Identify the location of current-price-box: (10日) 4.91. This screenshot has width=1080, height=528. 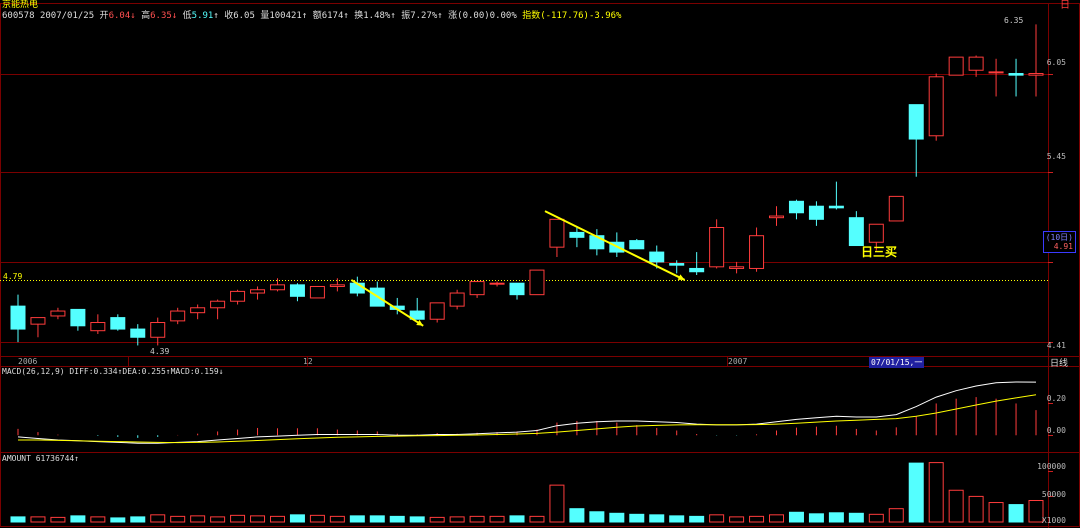
(1059, 242).